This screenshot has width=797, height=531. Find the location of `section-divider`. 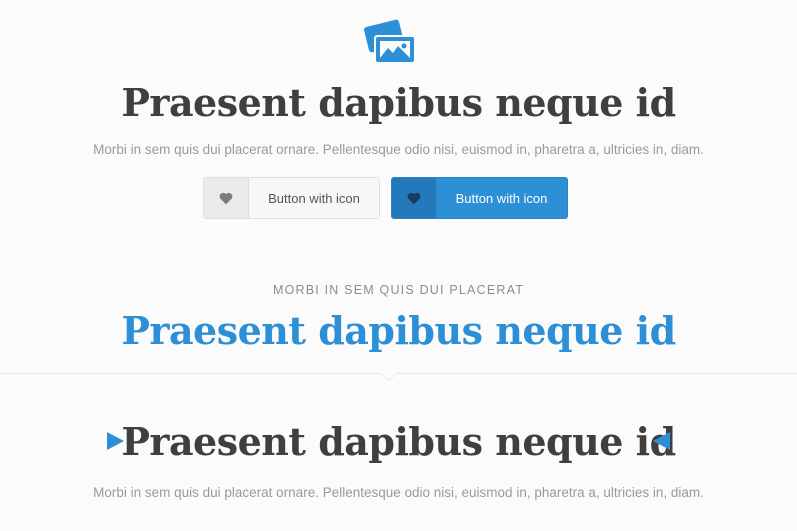

section-divider is located at coordinates (398, 373).